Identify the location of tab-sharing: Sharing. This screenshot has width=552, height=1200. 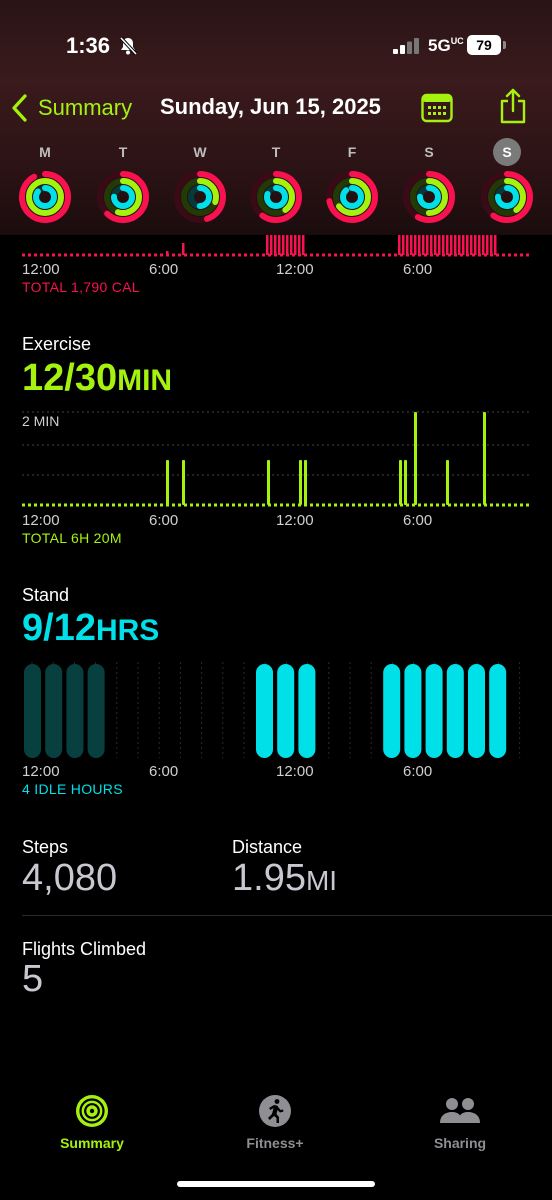
(460, 1122).